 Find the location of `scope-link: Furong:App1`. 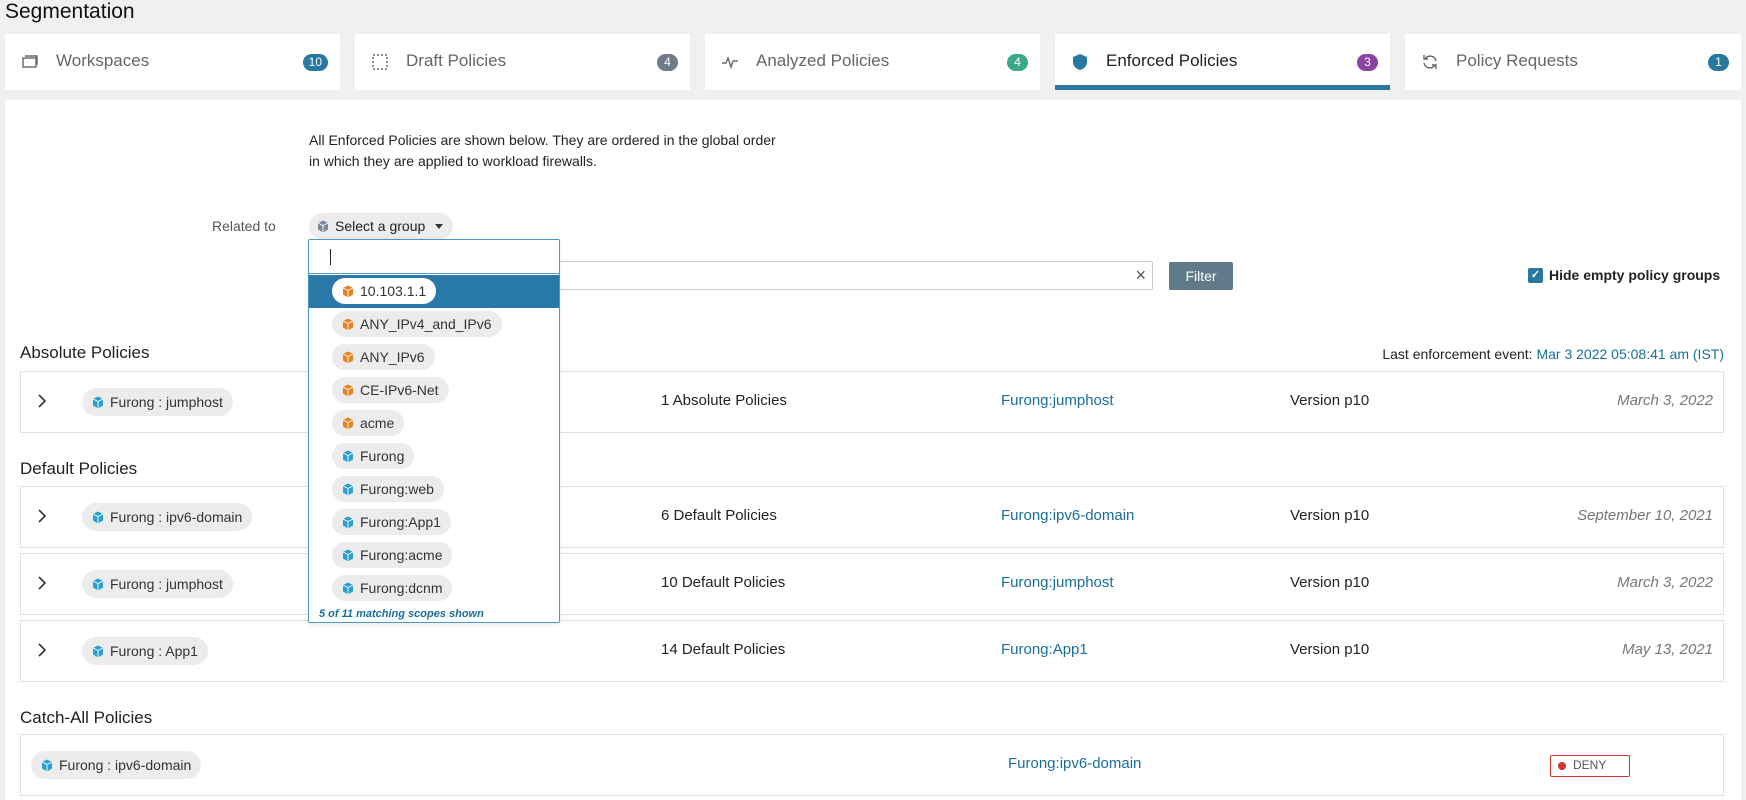

scope-link: Furong:App1 is located at coordinates (1044, 649).